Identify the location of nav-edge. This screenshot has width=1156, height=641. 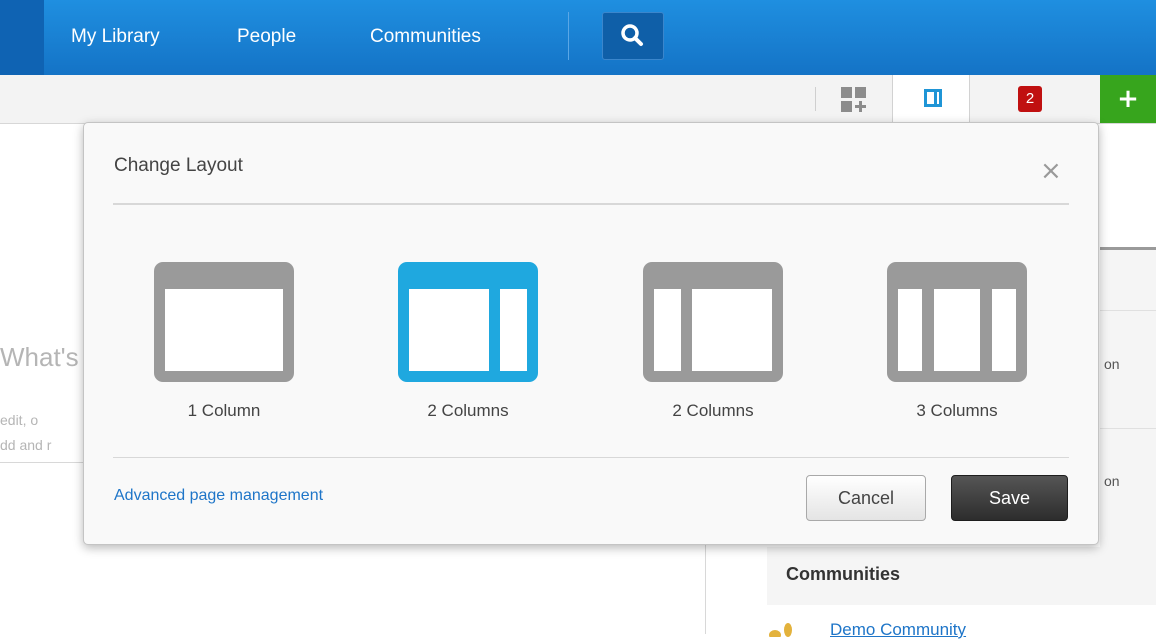
(22, 37).